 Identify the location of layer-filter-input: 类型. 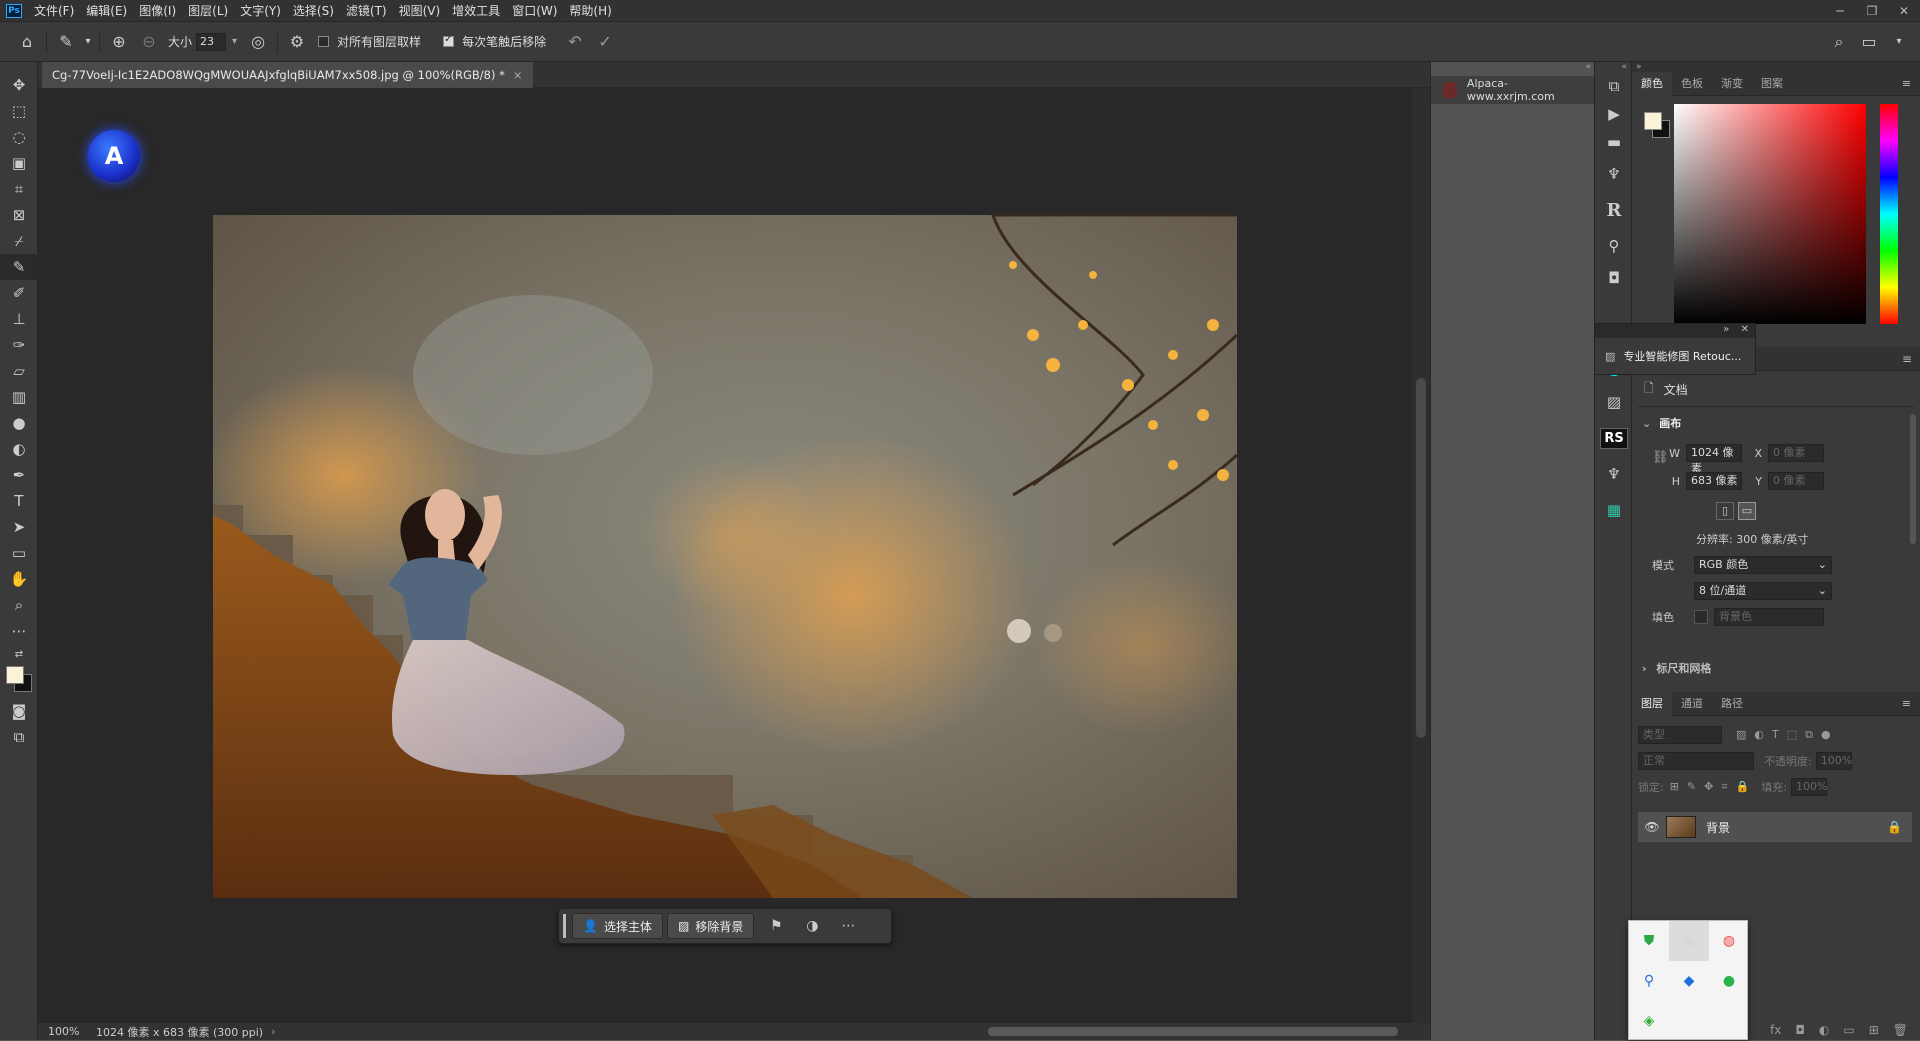
(1680, 735).